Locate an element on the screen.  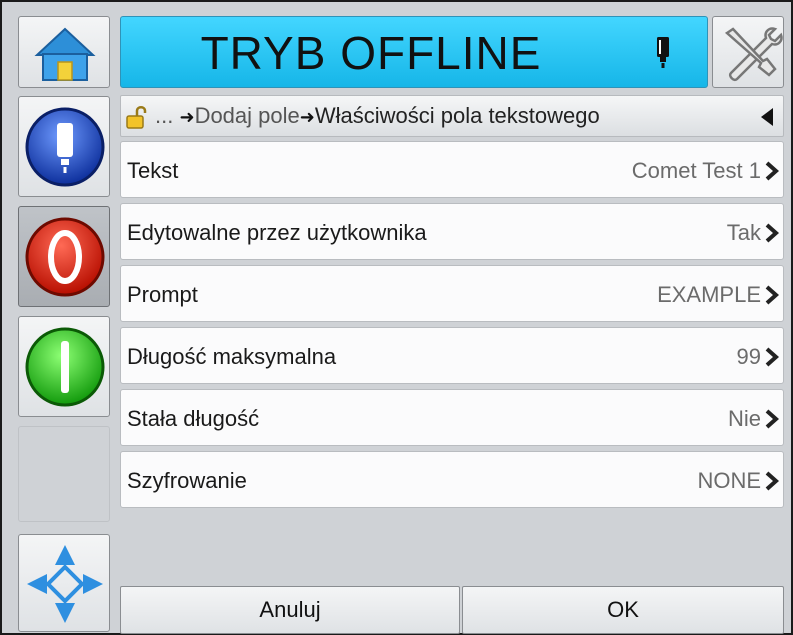
row-value: NONE is located at coordinates (729, 480).